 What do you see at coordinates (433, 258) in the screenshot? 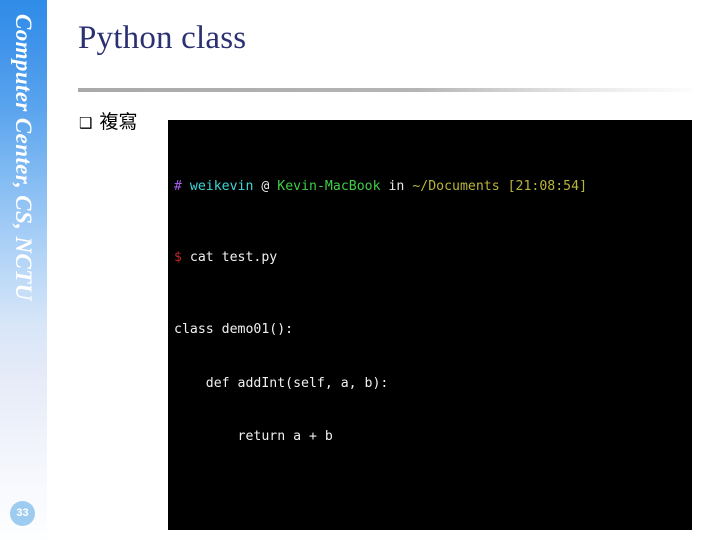
I see `terminal-command-line-1: $ cat test.py` at bounding box center [433, 258].